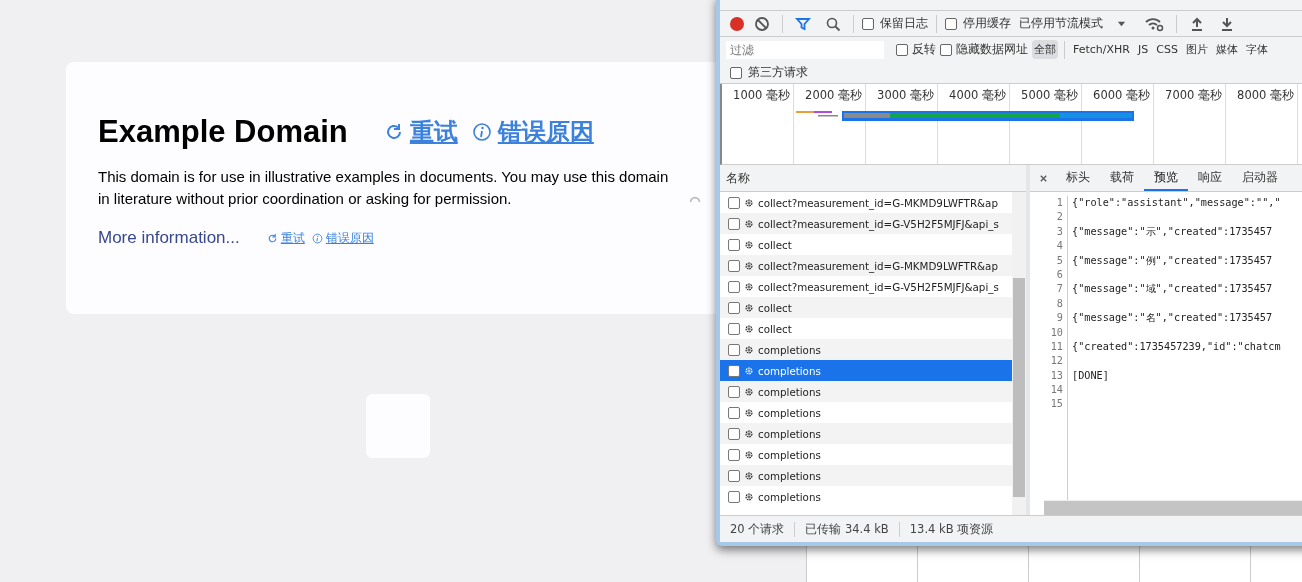  I want to click on code-line: {"role":"assistant","message":"",", so click(1176, 202).